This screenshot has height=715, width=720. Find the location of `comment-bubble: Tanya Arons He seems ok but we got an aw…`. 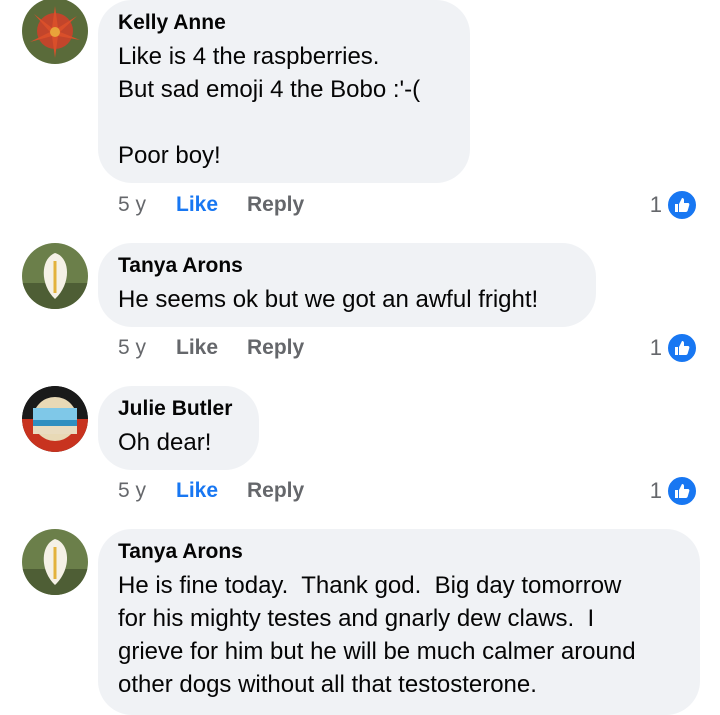

comment-bubble: Tanya Arons He seems ok but we got an aw… is located at coordinates (347, 285).